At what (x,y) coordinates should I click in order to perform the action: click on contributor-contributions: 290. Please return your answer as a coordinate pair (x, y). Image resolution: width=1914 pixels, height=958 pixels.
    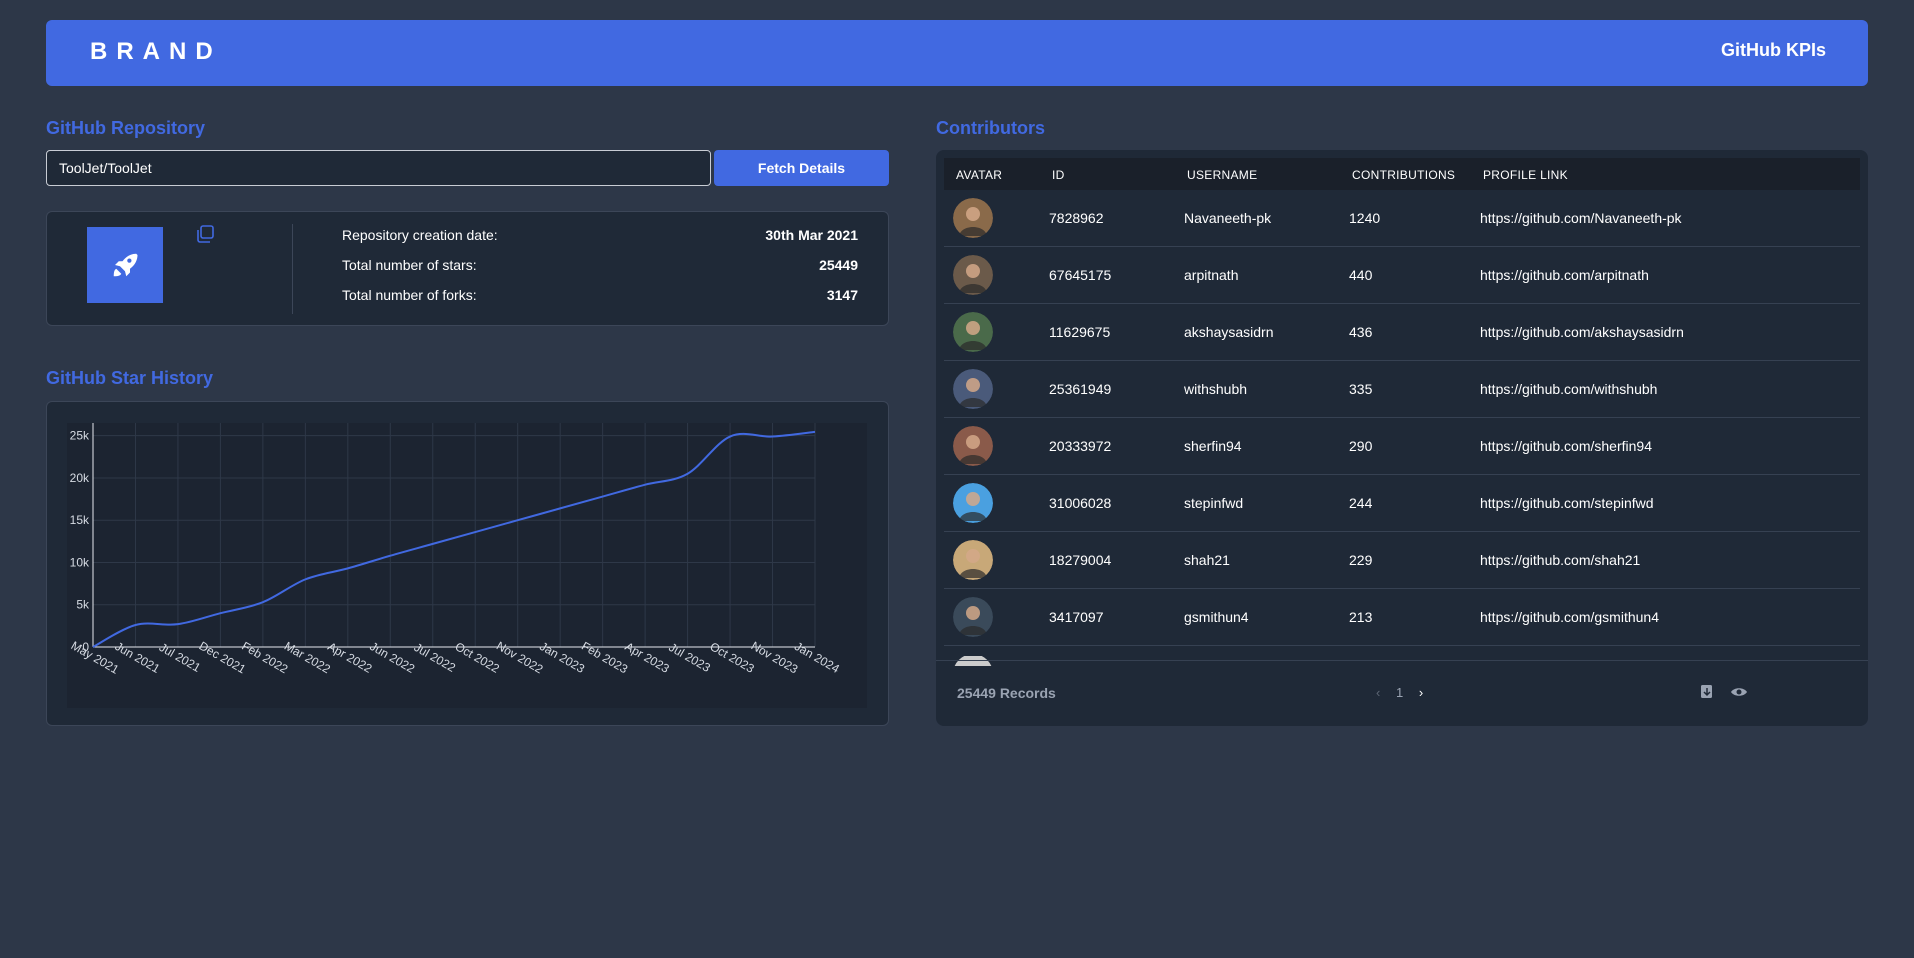
    Looking at the image, I should click on (1361, 446).